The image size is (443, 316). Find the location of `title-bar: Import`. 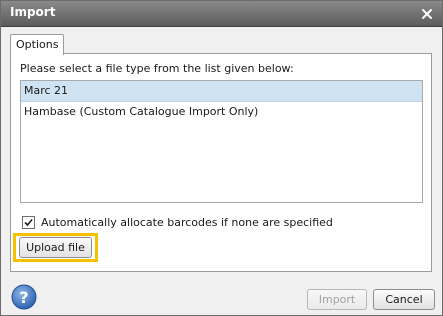

title-bar: Import is located at coordinates (221, 14).